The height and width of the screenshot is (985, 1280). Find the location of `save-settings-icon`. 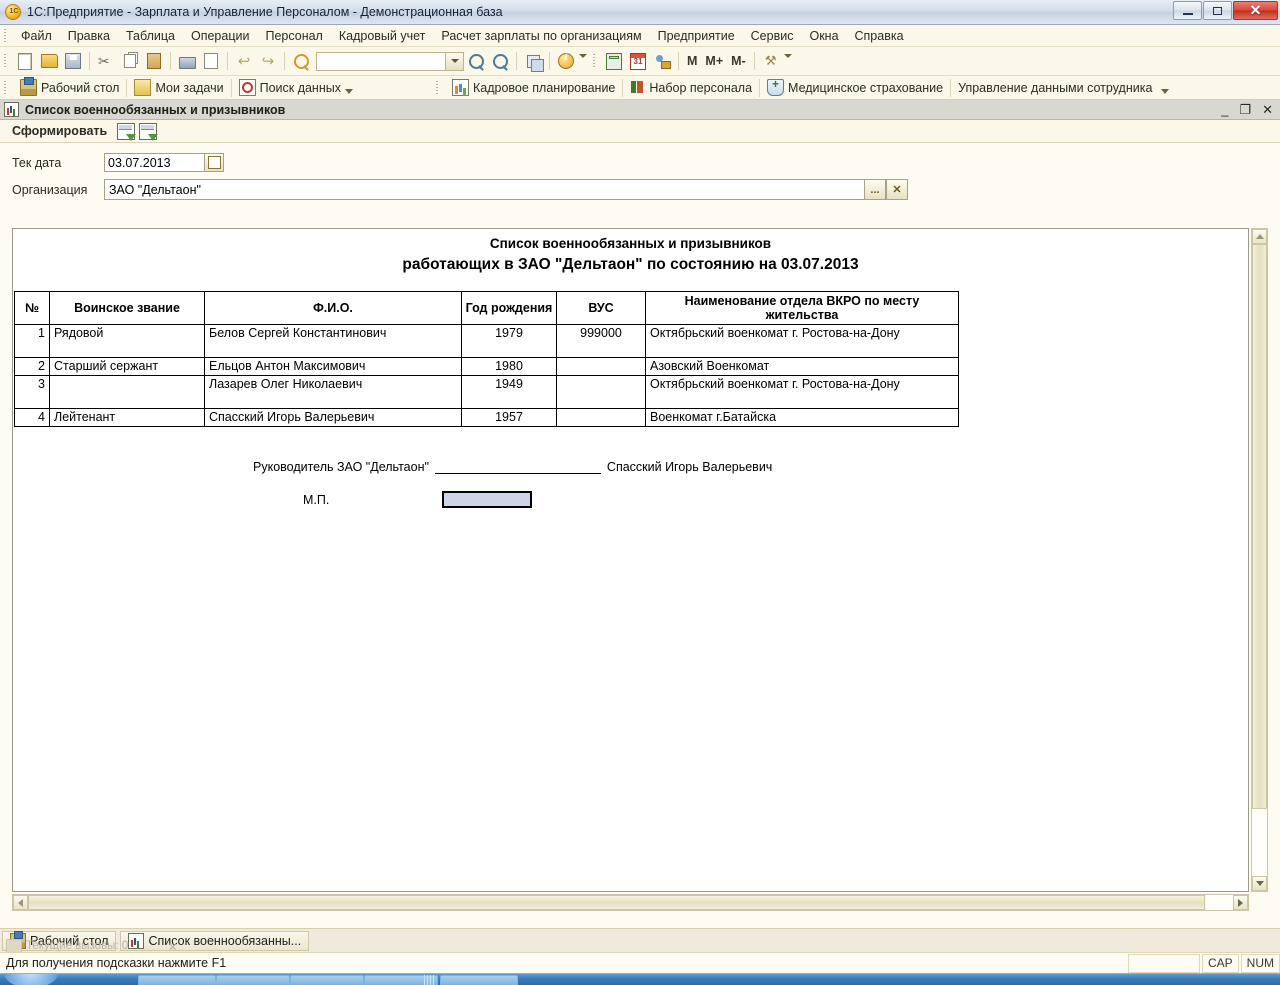

save-settings-icon is located at coordinates (127, 131).